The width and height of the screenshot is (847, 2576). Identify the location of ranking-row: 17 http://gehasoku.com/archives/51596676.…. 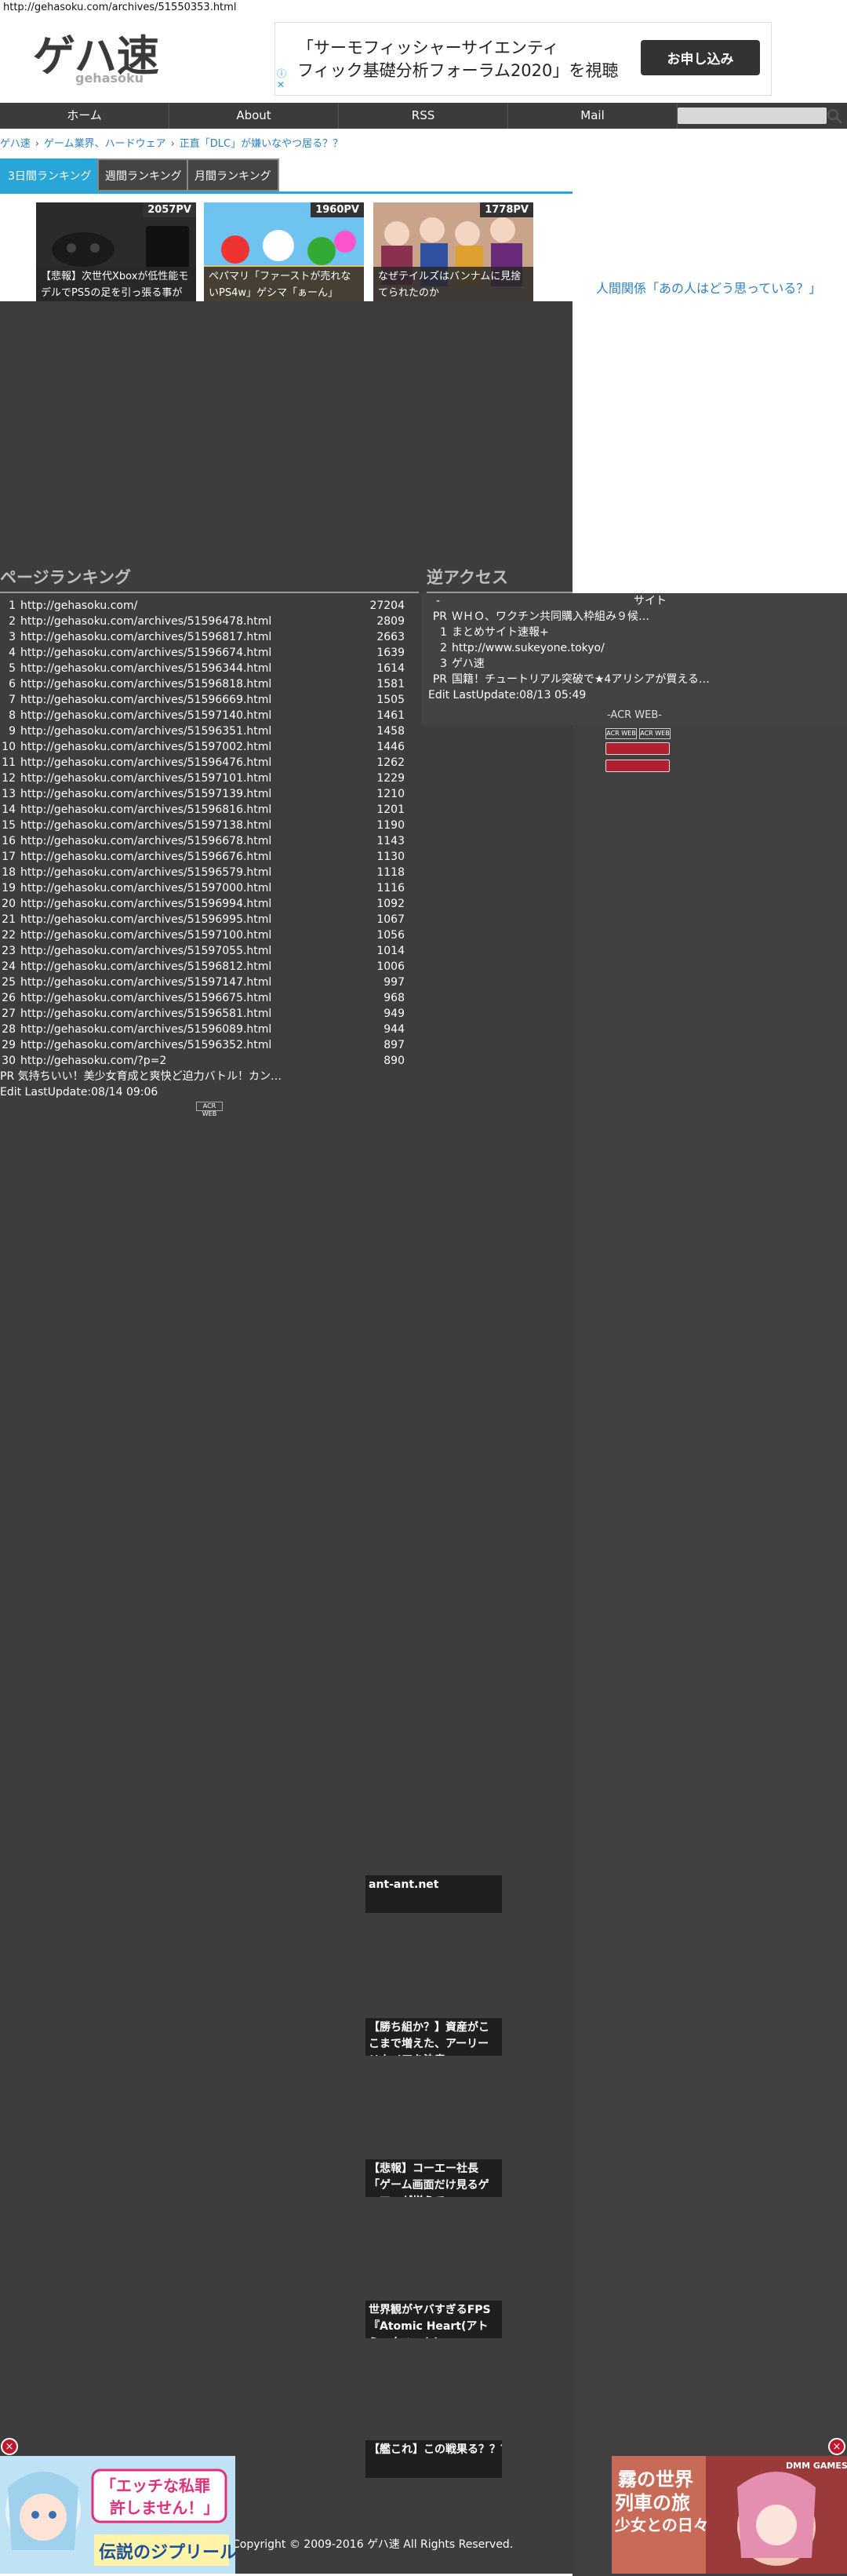
(208, 857).